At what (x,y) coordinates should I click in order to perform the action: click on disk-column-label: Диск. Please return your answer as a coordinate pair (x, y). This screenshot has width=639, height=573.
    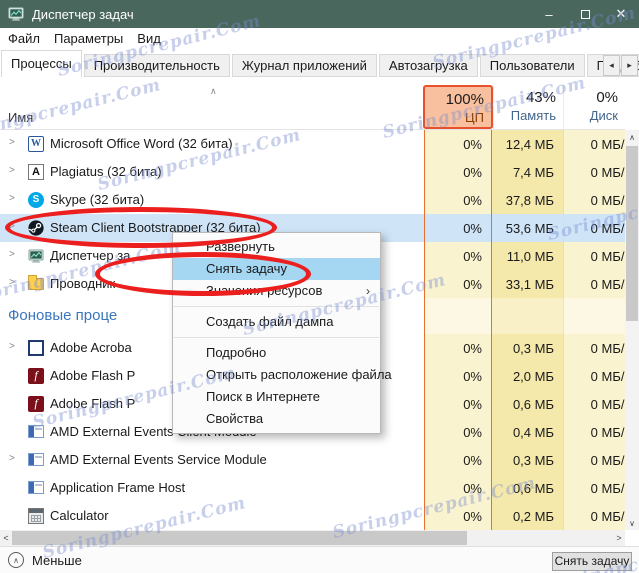
    Looking at the image, I should click on (603, 115).